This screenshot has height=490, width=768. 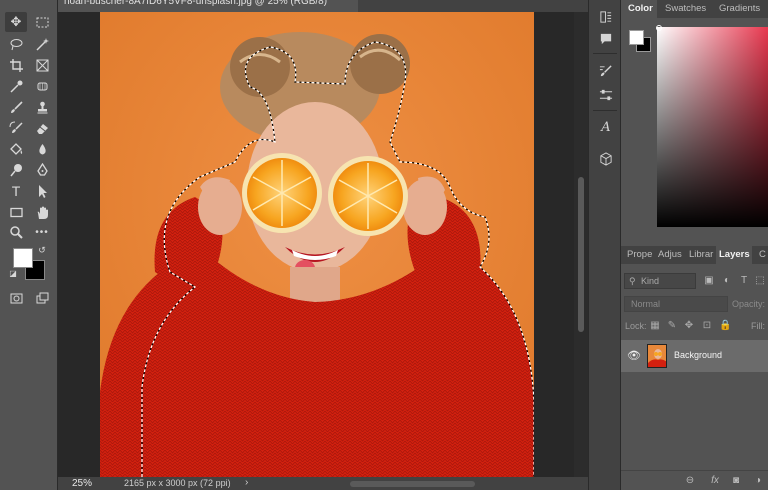 I want to click on collapsed-panels-strip: A, so click(x=604, y=245).